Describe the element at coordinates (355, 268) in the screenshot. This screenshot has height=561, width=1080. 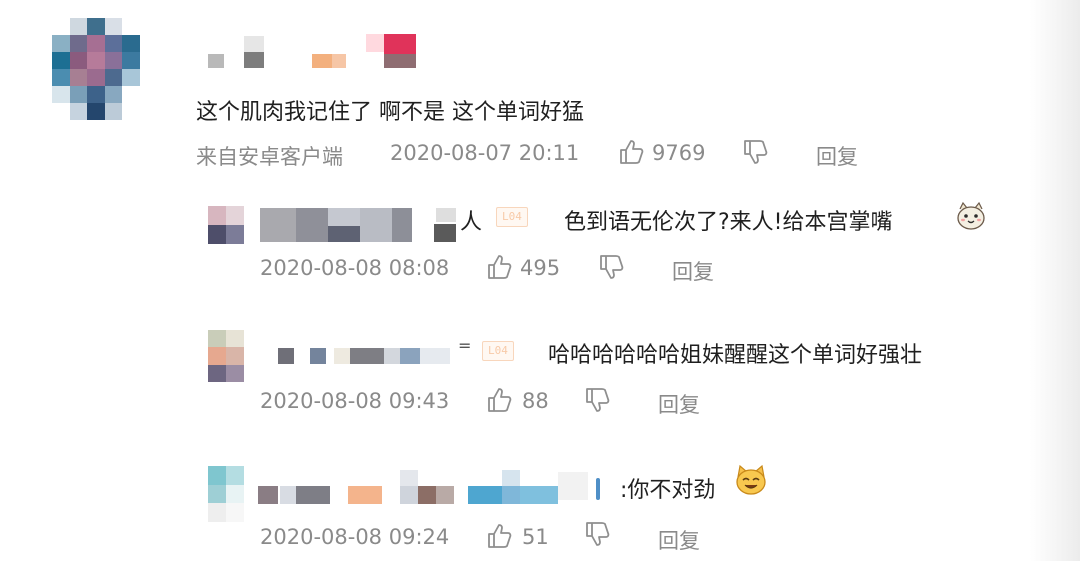
I see `reply-time: 2020-08-08 08:08` at that location.